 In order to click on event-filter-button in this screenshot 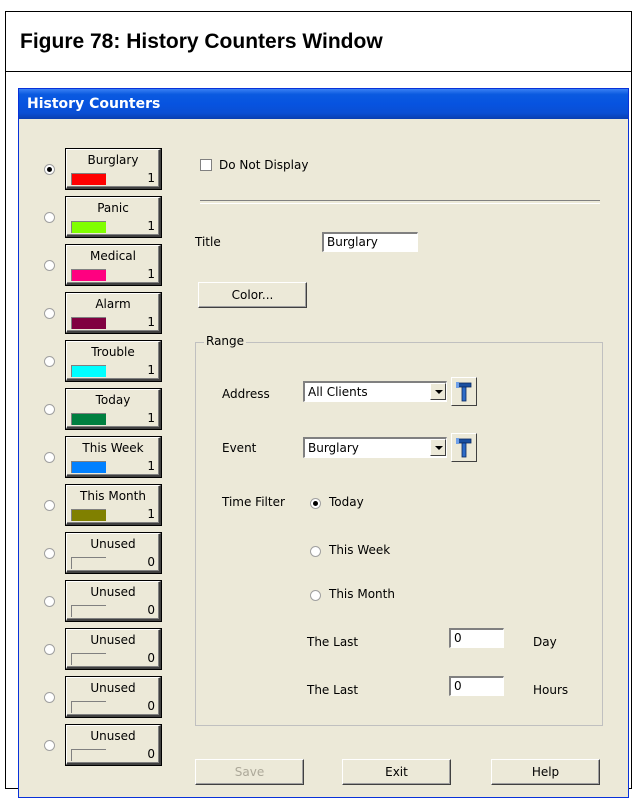, I will do `click(464, 447)`.